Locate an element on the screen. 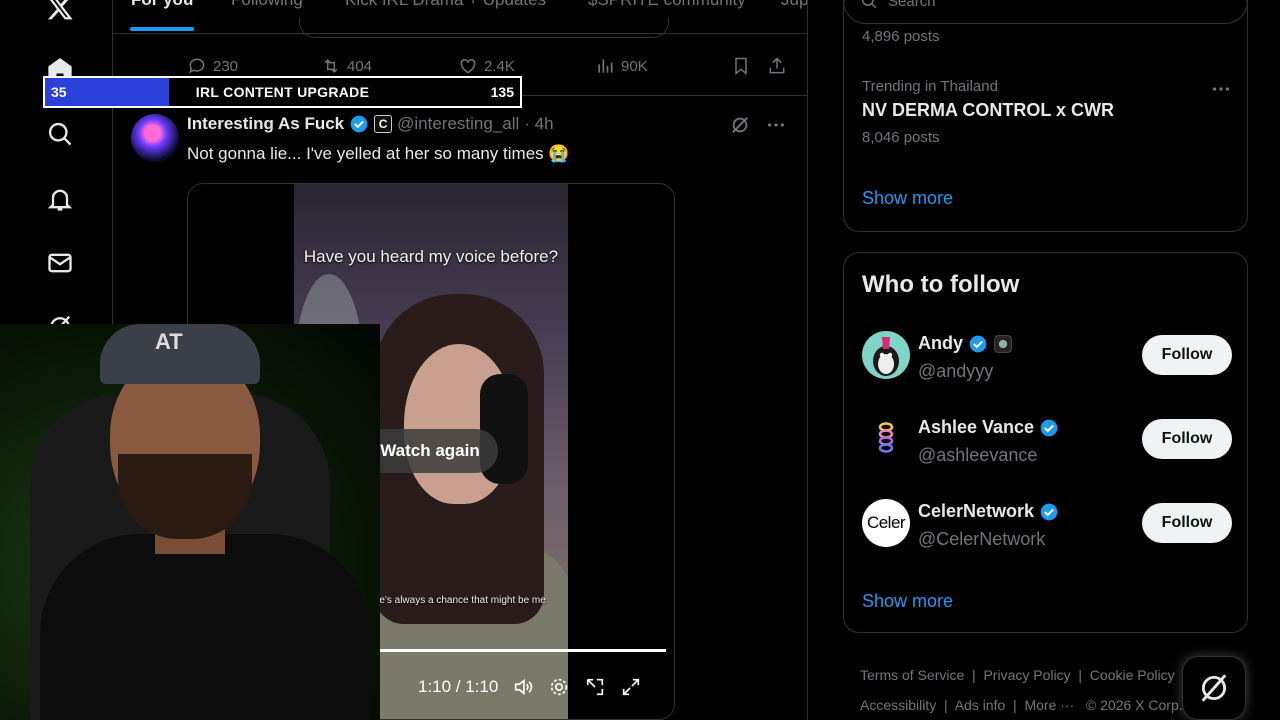 This screenshot has height=720, width=1280. notifications-bell-icon is located at coordinates (60, 199).